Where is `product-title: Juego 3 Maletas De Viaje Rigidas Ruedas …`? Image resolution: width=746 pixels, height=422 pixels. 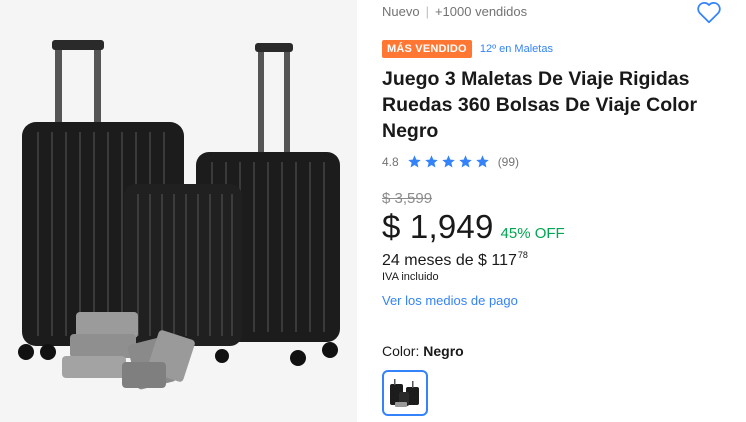 product-title: Juego 3 Maletas De Viaje Rigidas Ruedas … is located at coordinates (540, 105).